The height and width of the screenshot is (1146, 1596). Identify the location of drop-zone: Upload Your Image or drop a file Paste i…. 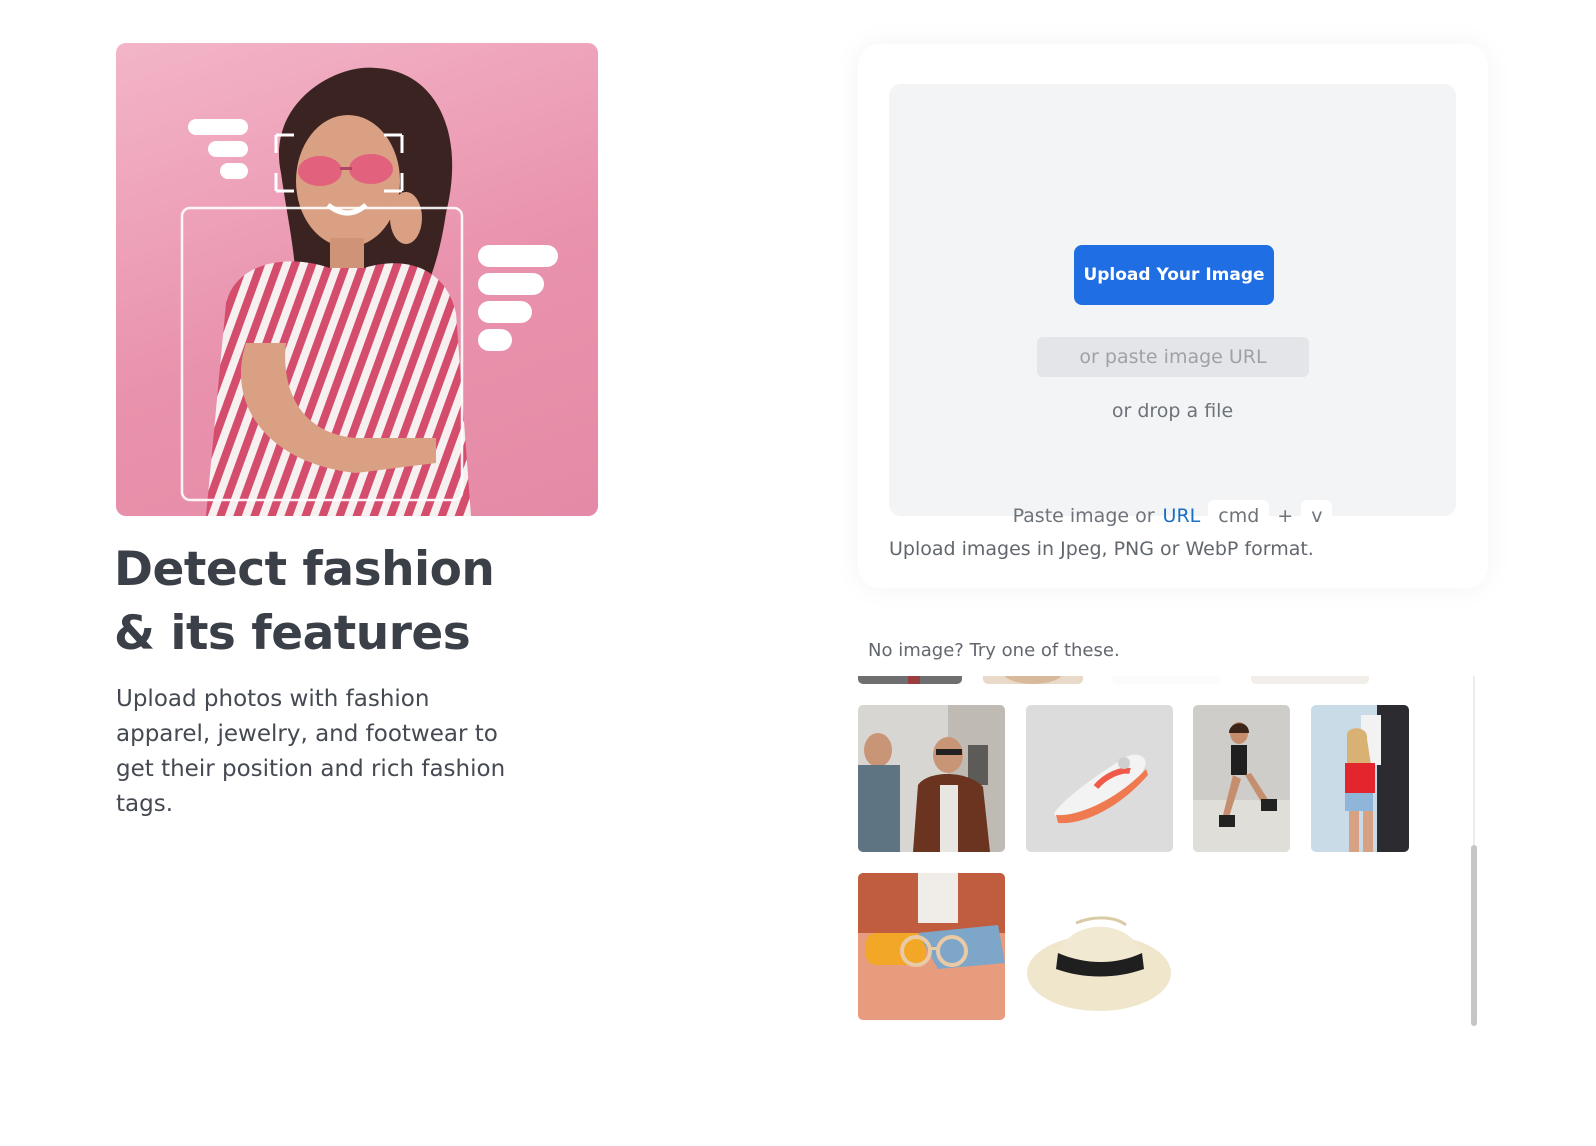
(1172, 308).